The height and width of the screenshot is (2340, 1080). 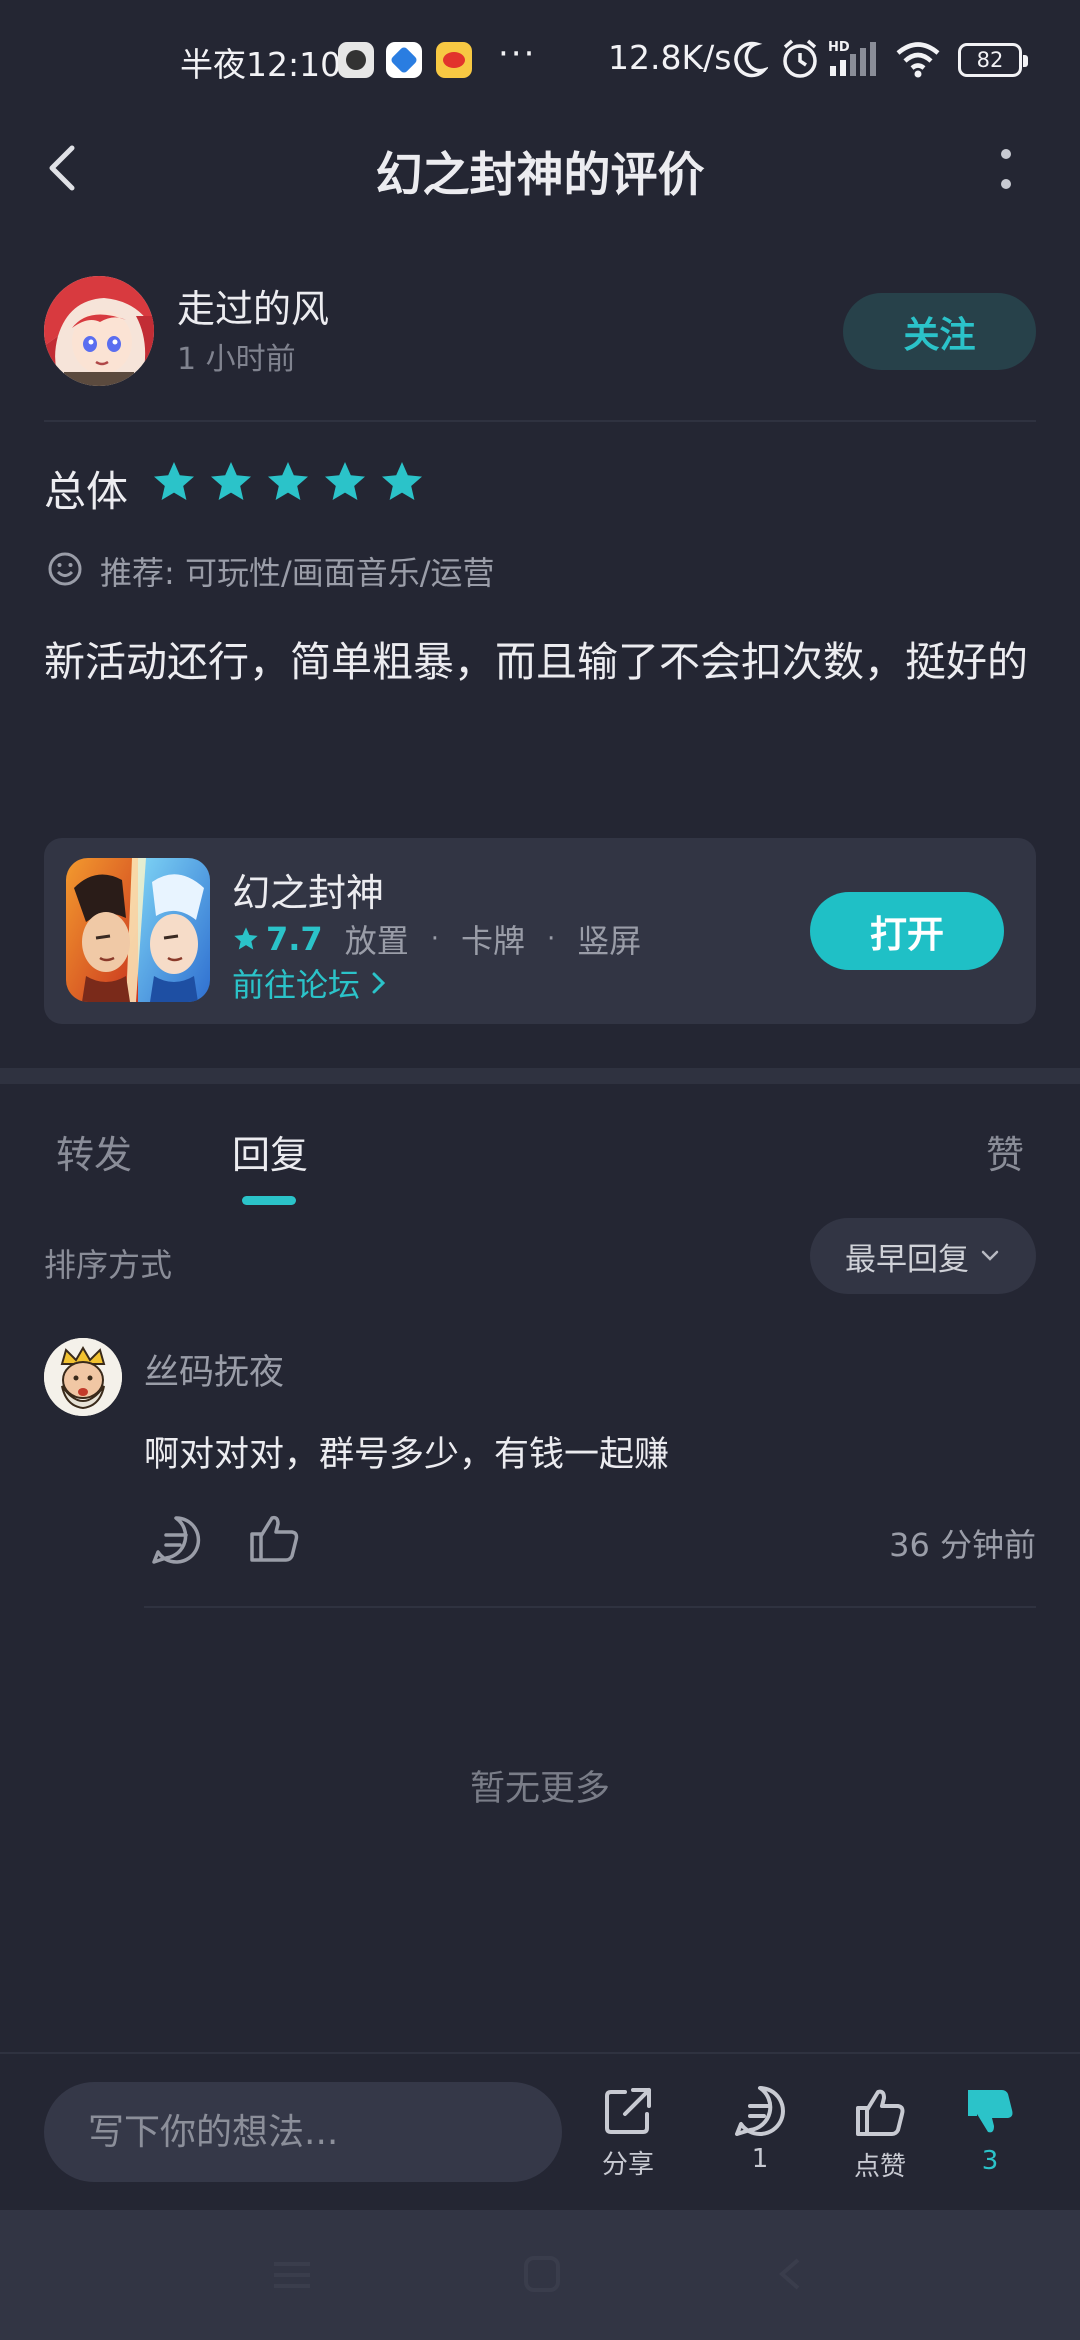 What do you see at coordinates (852, 58) in the screenshot?
I see `signal-hd-icon: HD` at bounding box center [852, 58].